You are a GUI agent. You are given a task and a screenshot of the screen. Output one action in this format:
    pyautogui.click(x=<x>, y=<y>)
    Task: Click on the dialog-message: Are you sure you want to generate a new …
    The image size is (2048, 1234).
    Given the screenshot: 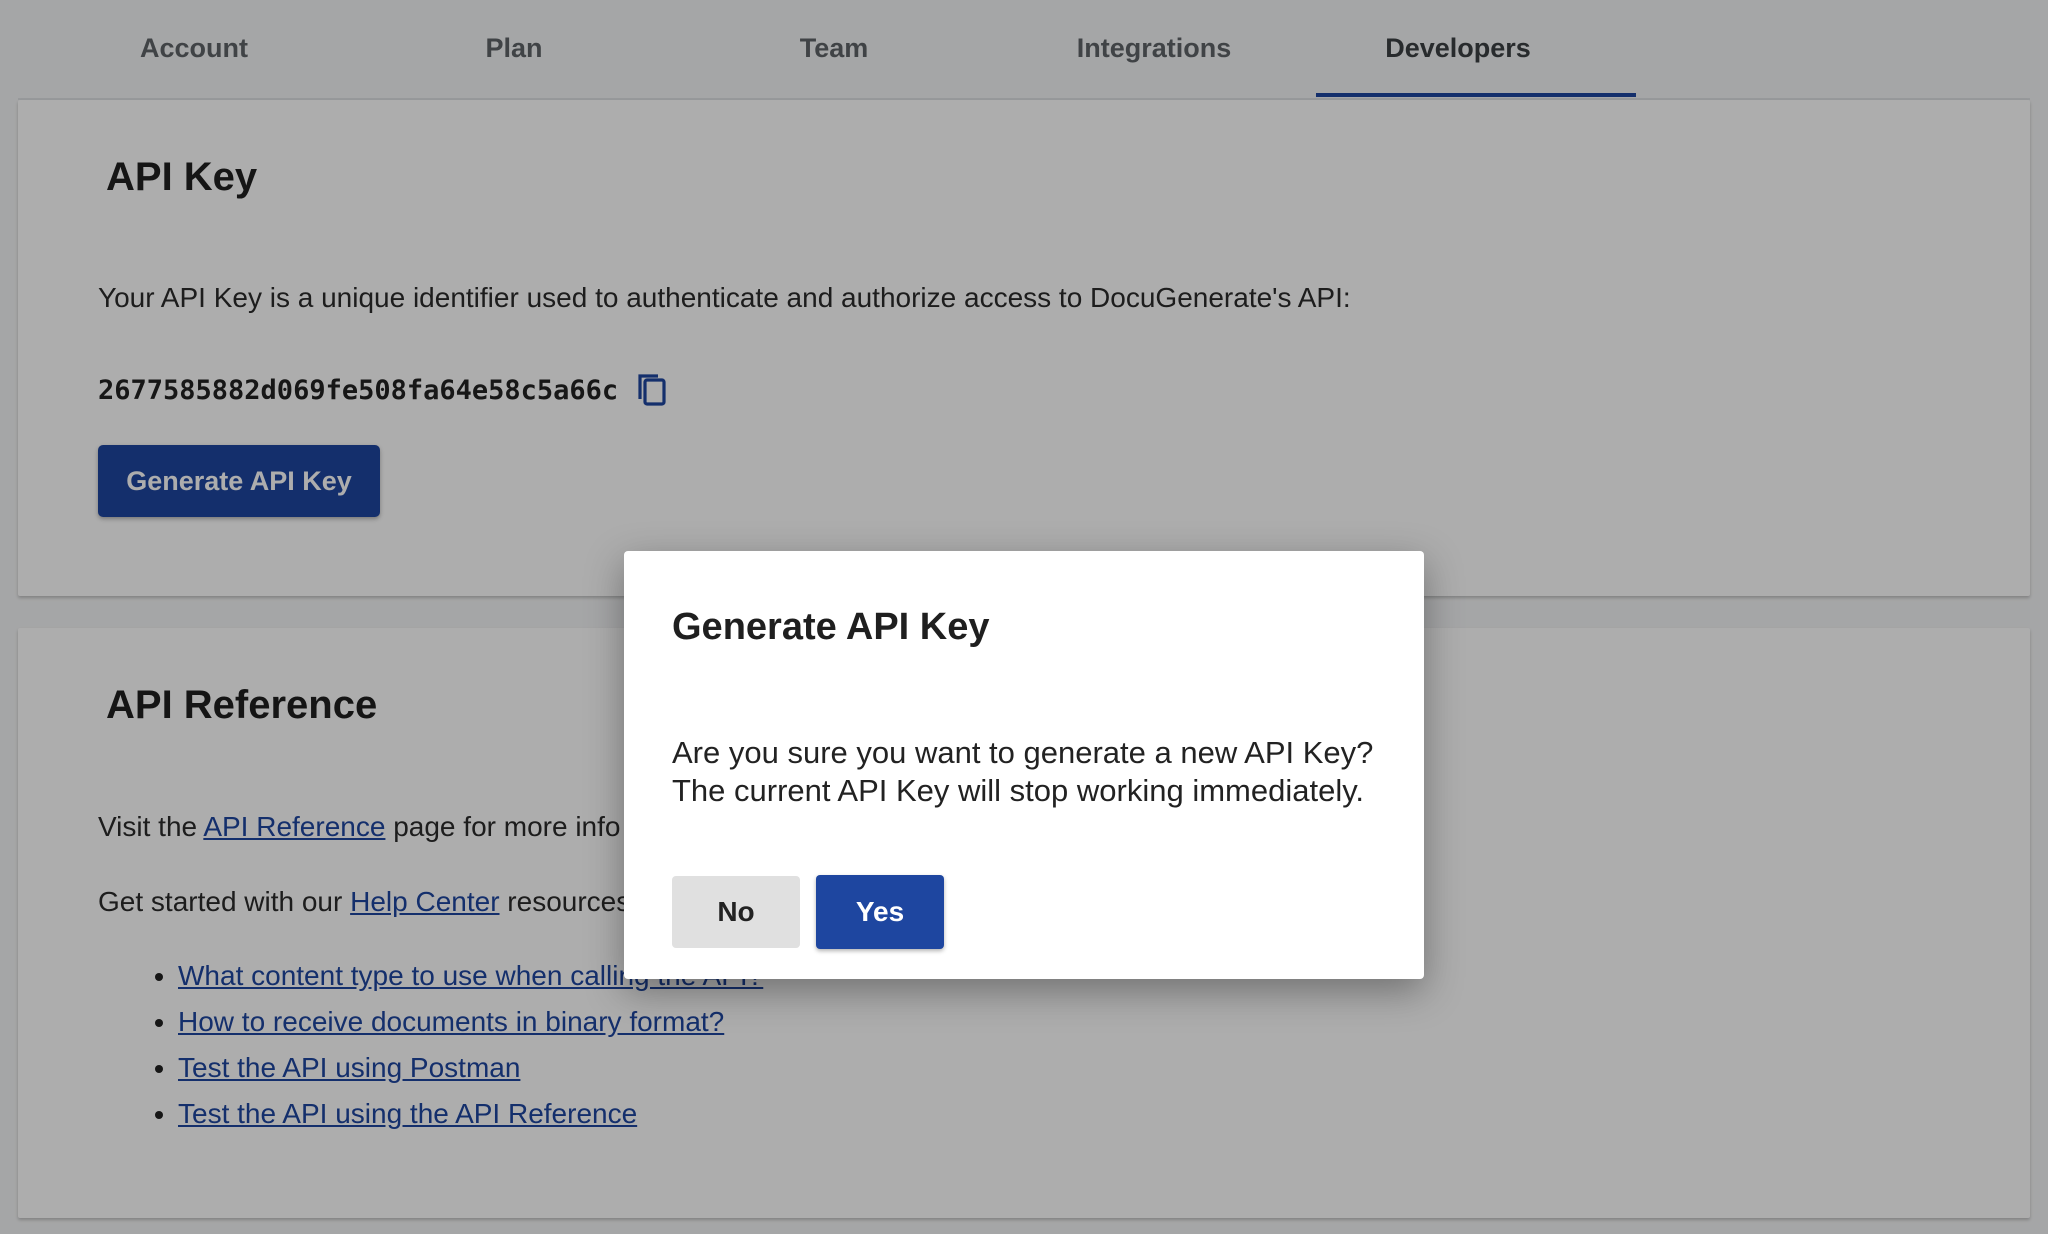 What is the action you would take?
    pyautogui.click(x=1032, y=772)
    